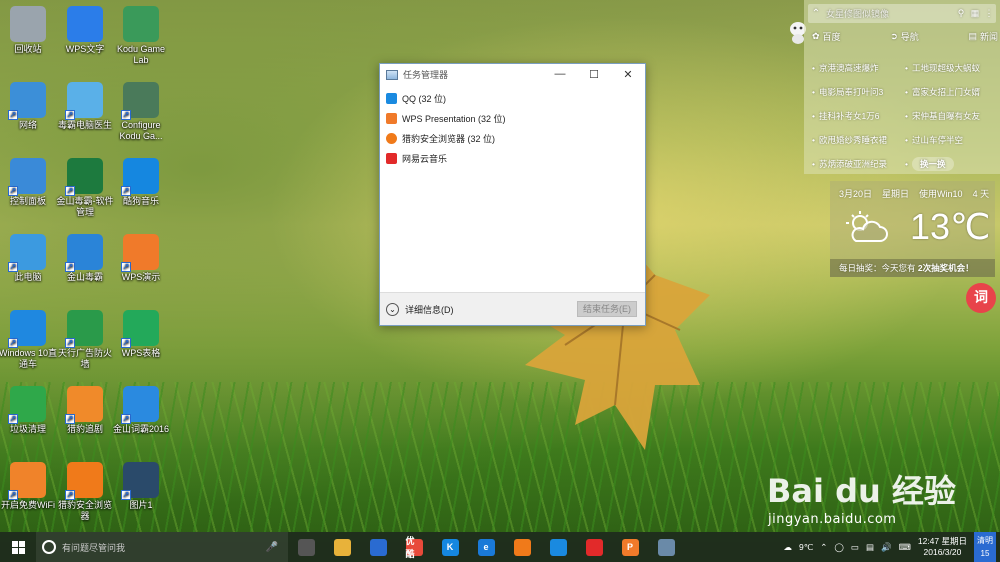 This screenshot has width=1000, height=562. Describe the element at coordinates (889, 13) in the screenshot. I see `widget-search-input: 女星修图似镜像` at that location.